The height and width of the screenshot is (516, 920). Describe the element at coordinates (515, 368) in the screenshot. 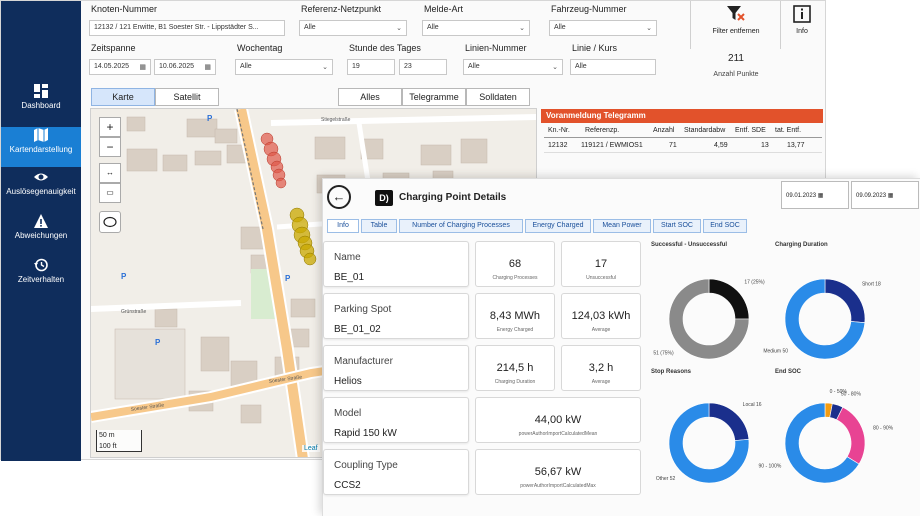

I see `kpi-card: 214,5 h Charging Duration` at that location.